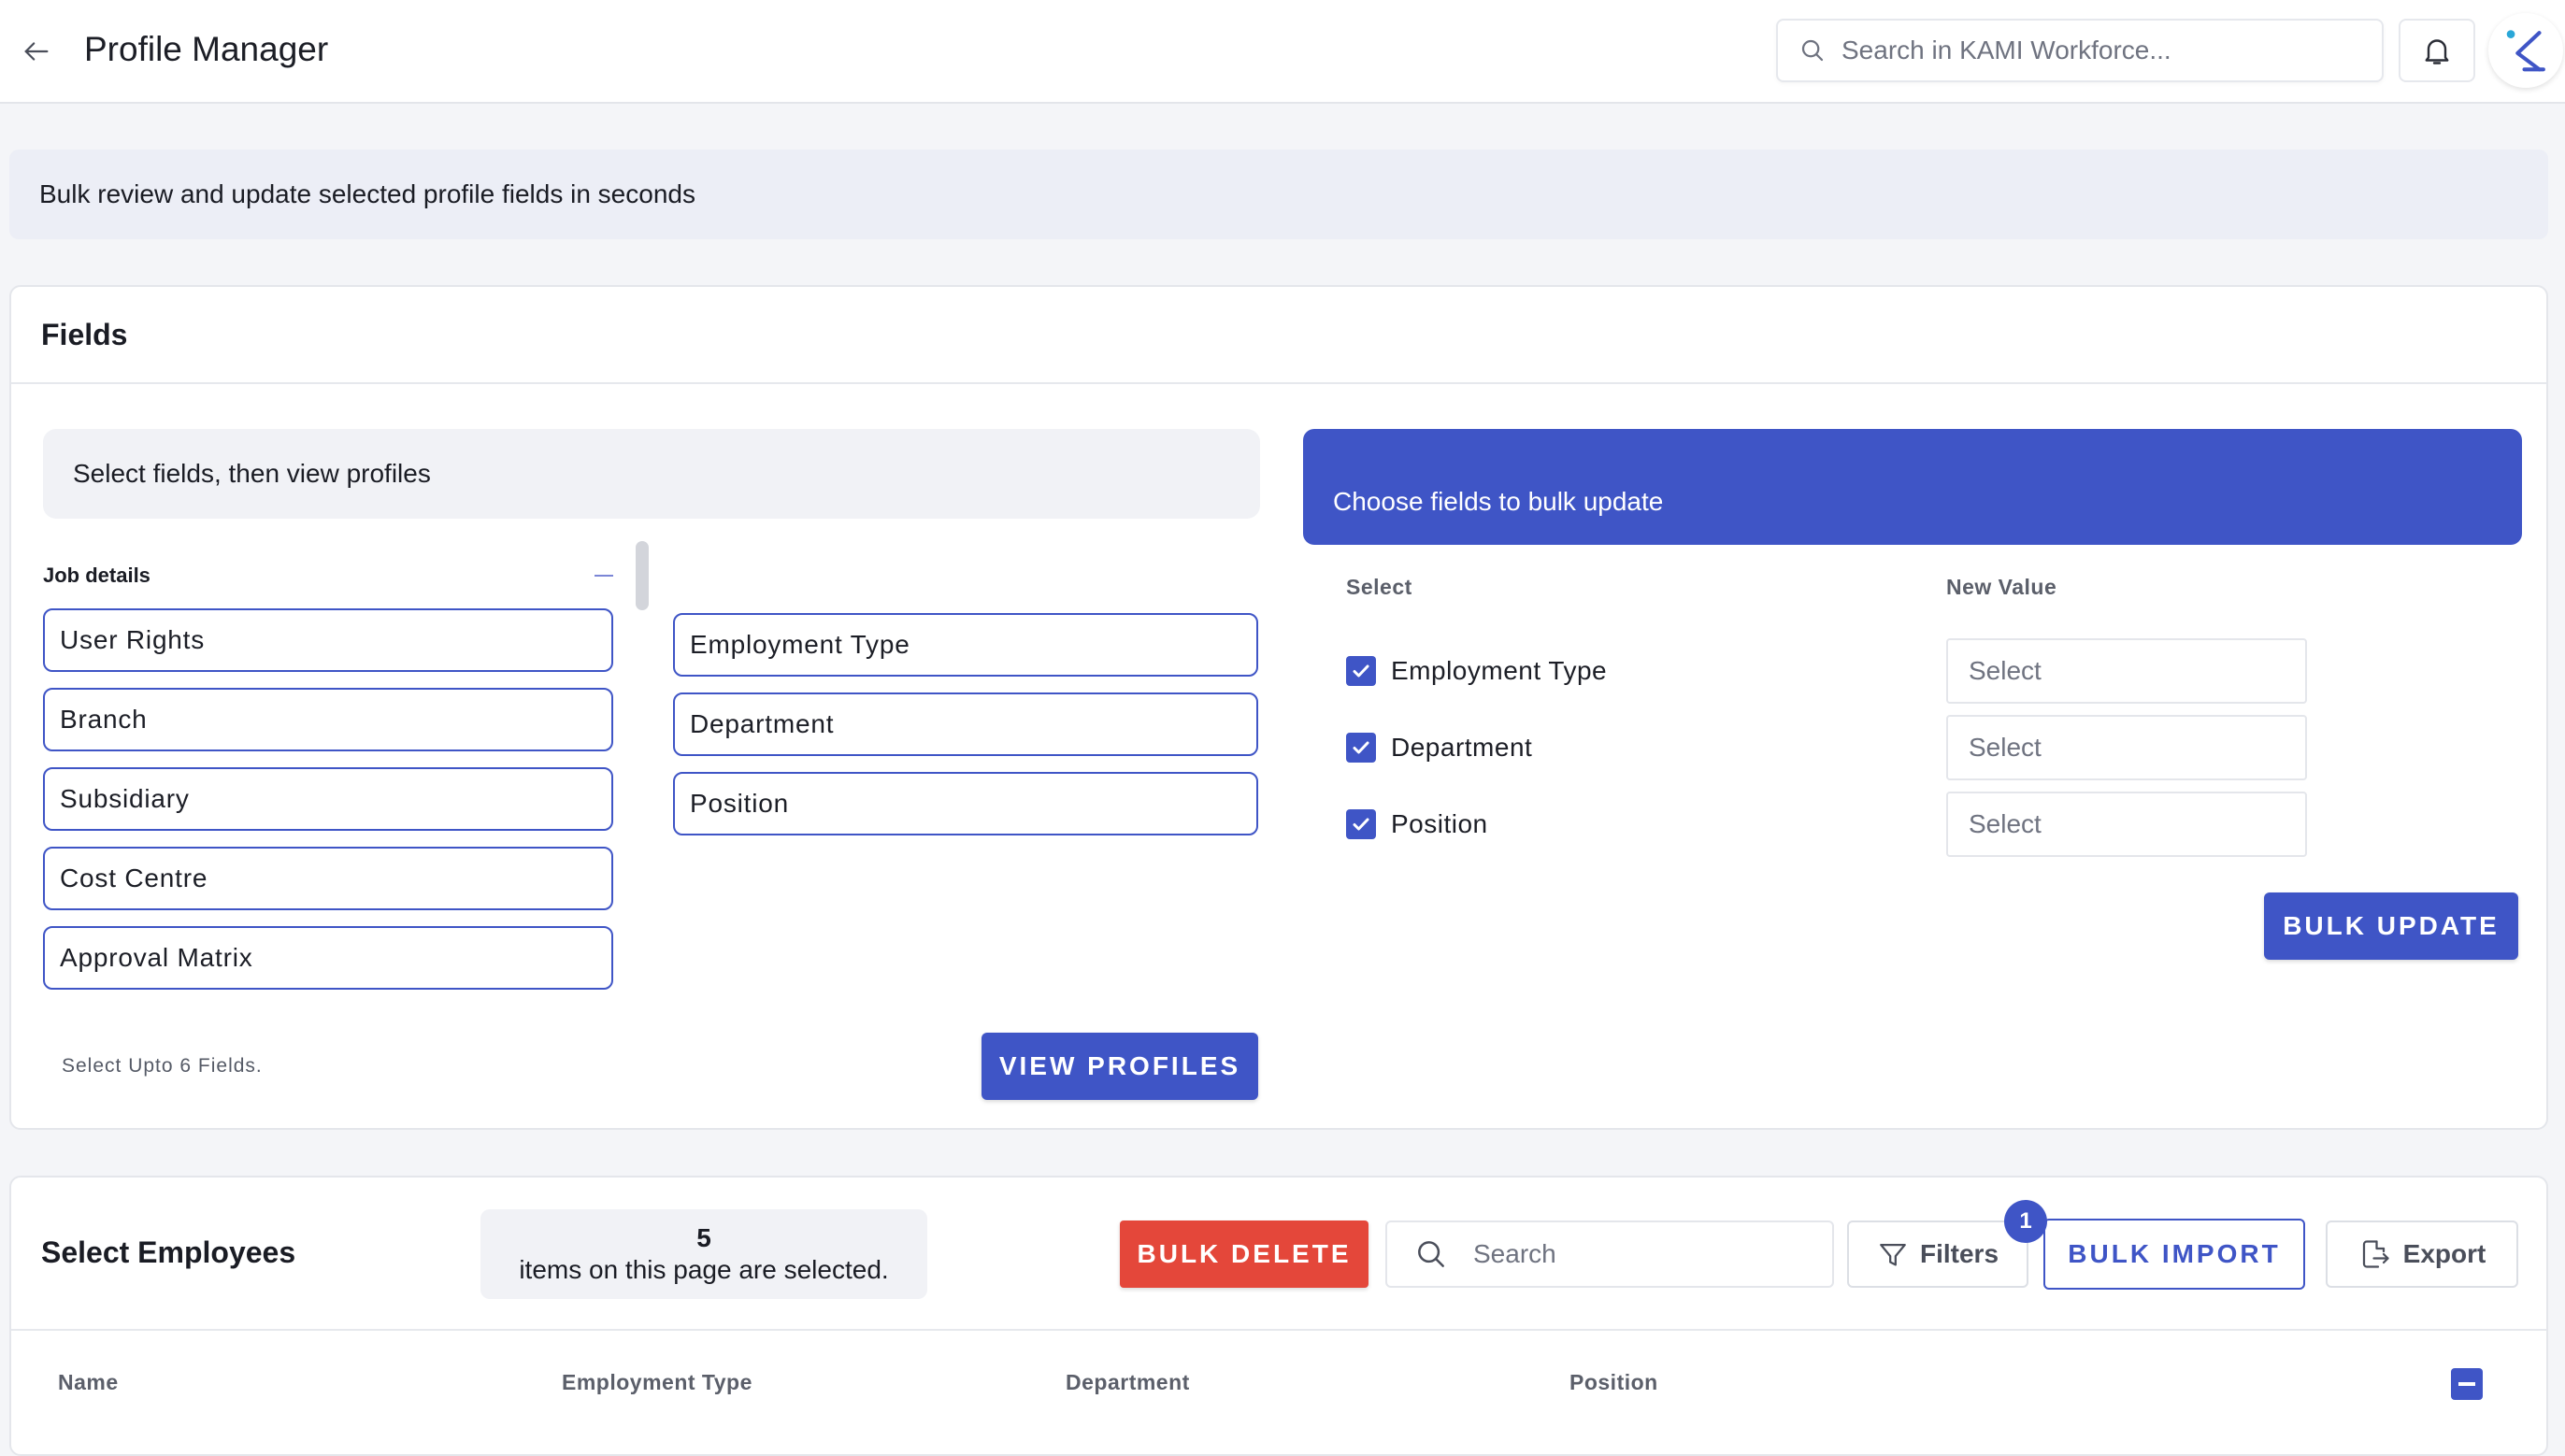  What do you see at coordinates (2375, 1254) in the screenshot?
I see `export-icon` at bounding box center [2375, 1254].